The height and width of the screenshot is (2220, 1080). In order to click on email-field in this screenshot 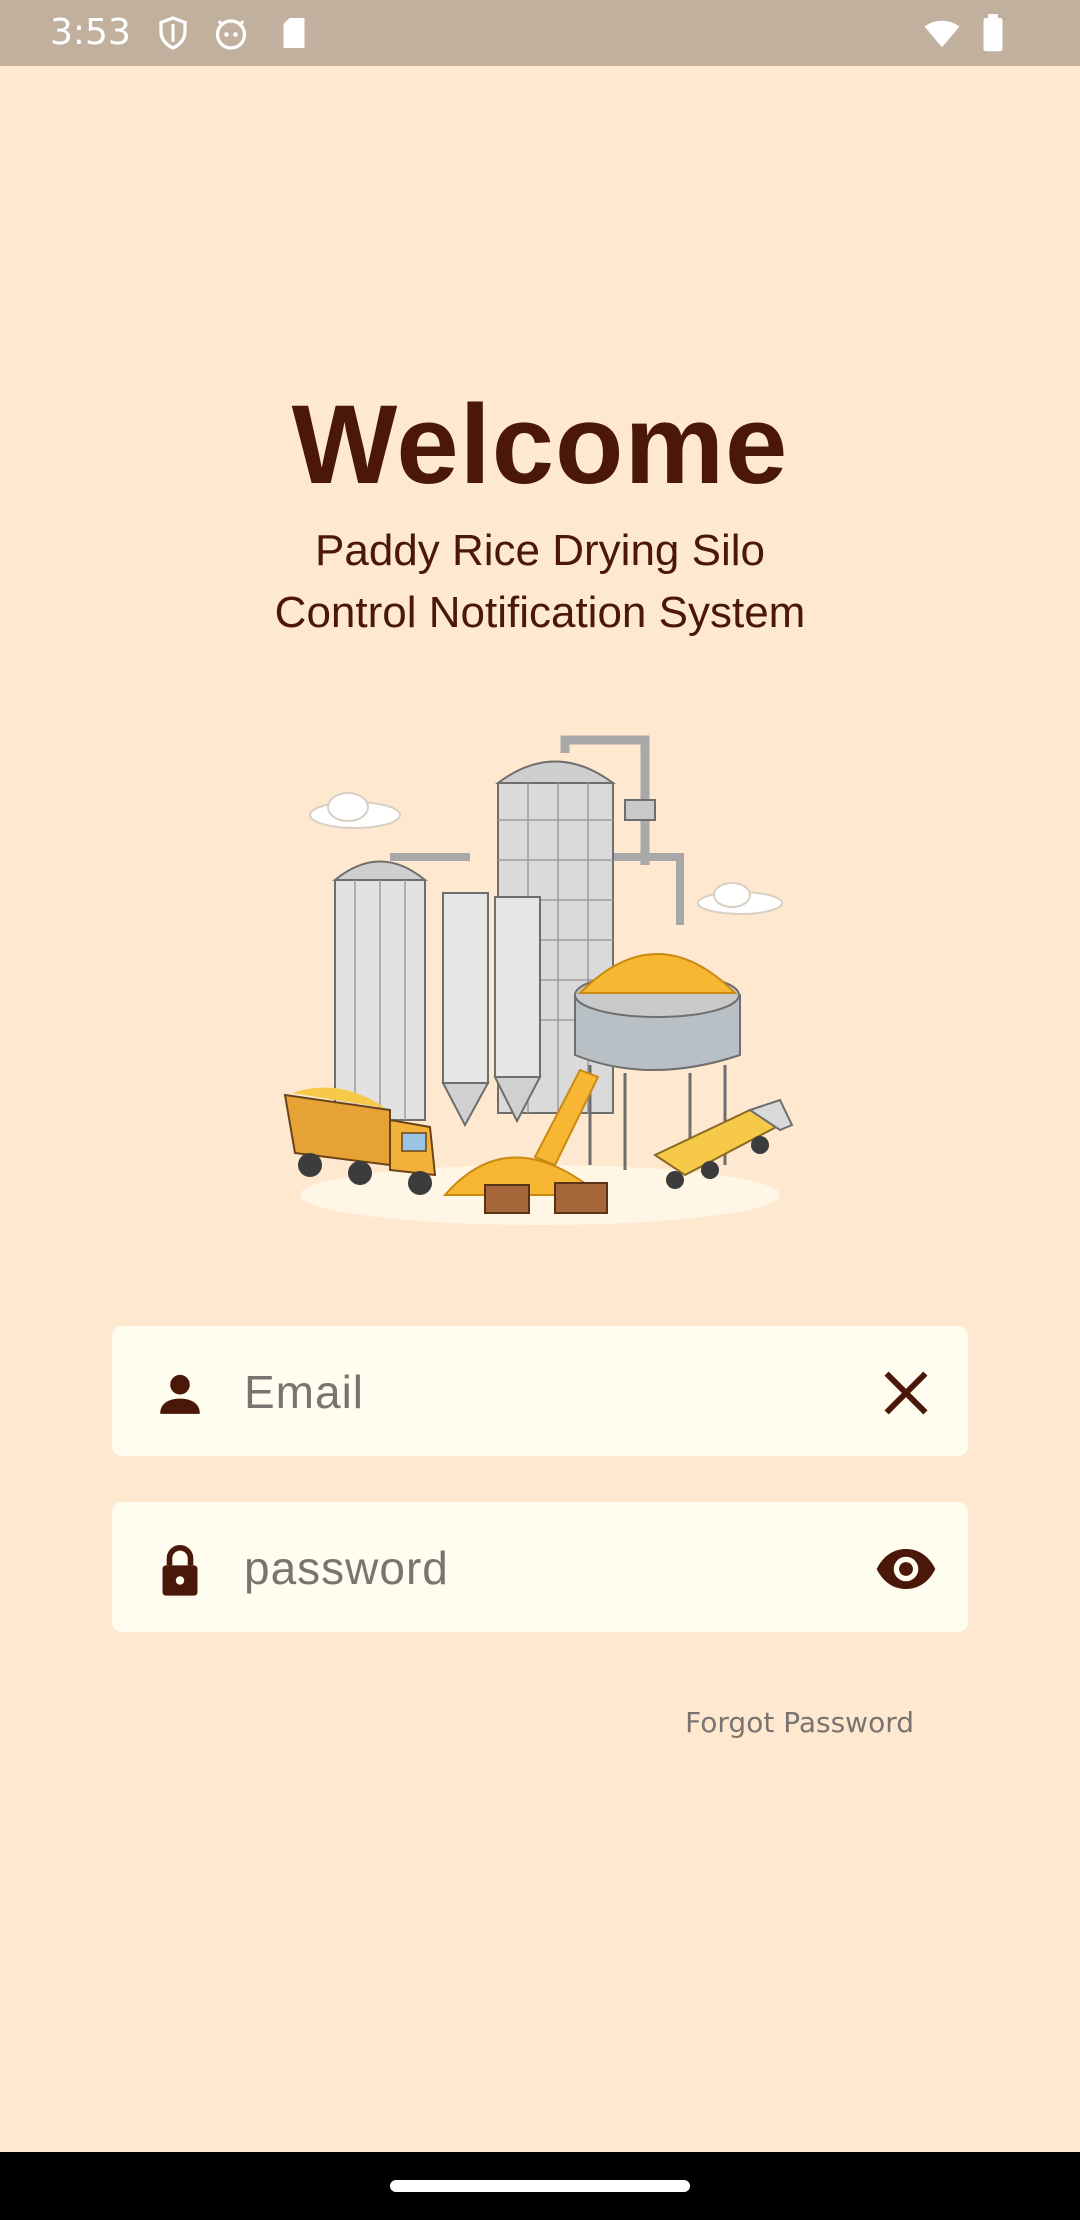, I will do `click(540, 1391)`.